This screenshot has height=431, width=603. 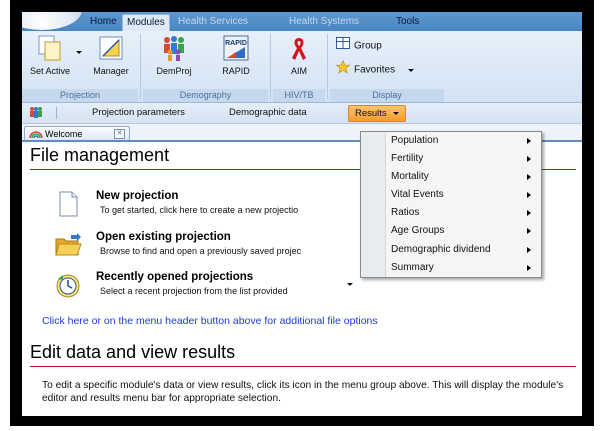 What do you see at coordinates (299, 48) in the screenshot?
I see `red-ribbon-icon` at bounding box center [299, 48].